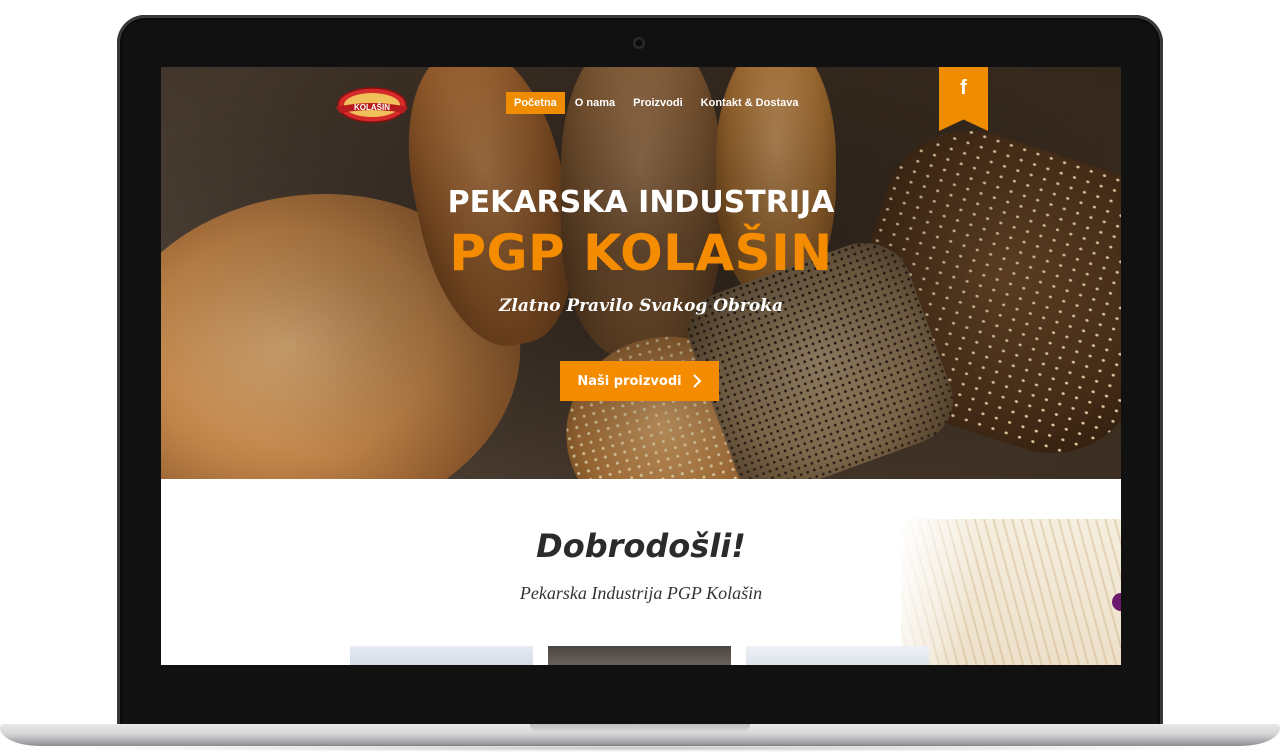 The width and height of the screenshot is (1280, 756). Describe the element at coordinates (641, 546) in the screenshot. I see `welcome-title: Dobrodošli!` at that location.